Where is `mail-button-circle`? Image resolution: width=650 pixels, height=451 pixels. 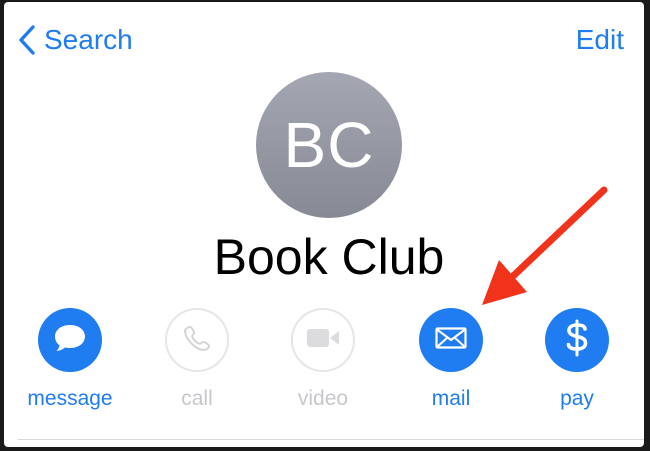
mail-button-circle is located at coordinates (451, 340).